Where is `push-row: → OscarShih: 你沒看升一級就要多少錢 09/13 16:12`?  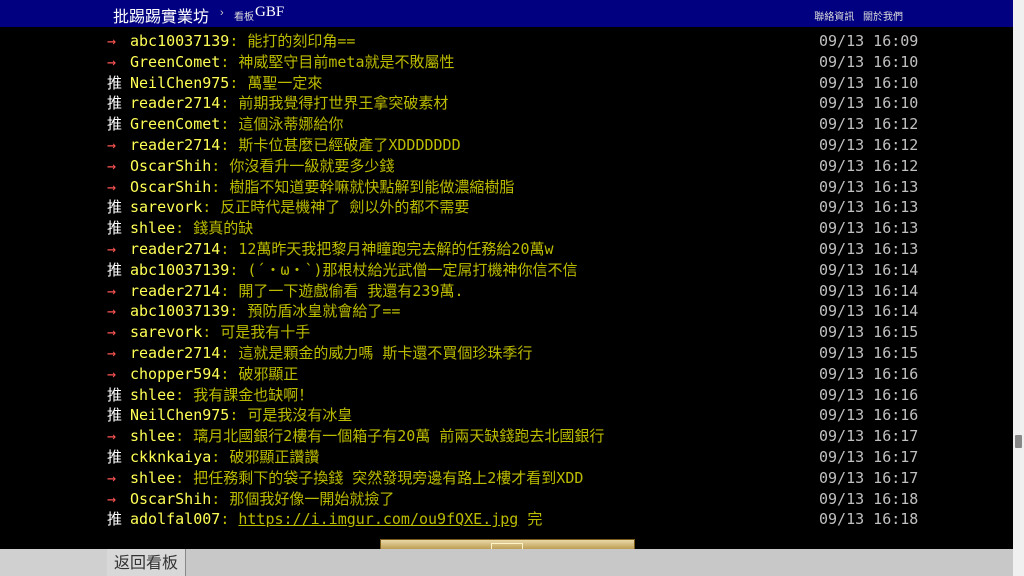 push-row: → OscarShih: 你沒看升一級就要多少錢 09/13 16:12 is located at coordinates (506, 166).